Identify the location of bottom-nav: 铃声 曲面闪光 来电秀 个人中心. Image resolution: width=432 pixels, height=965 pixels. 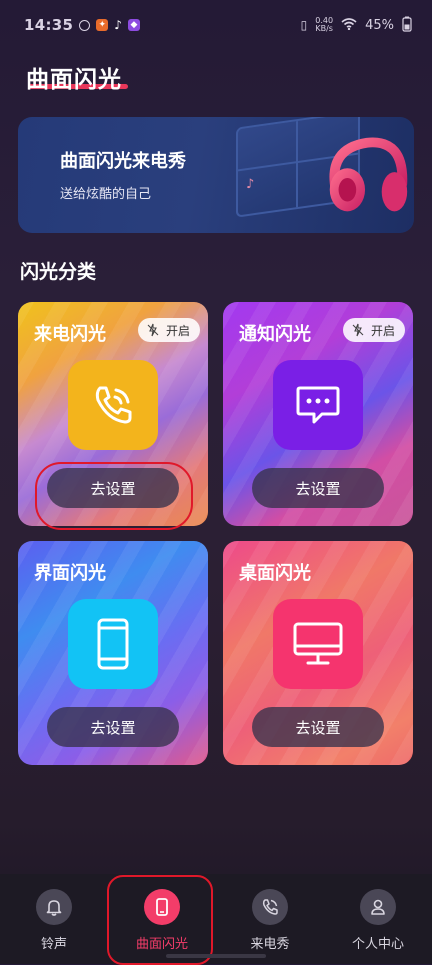
(216, 919).